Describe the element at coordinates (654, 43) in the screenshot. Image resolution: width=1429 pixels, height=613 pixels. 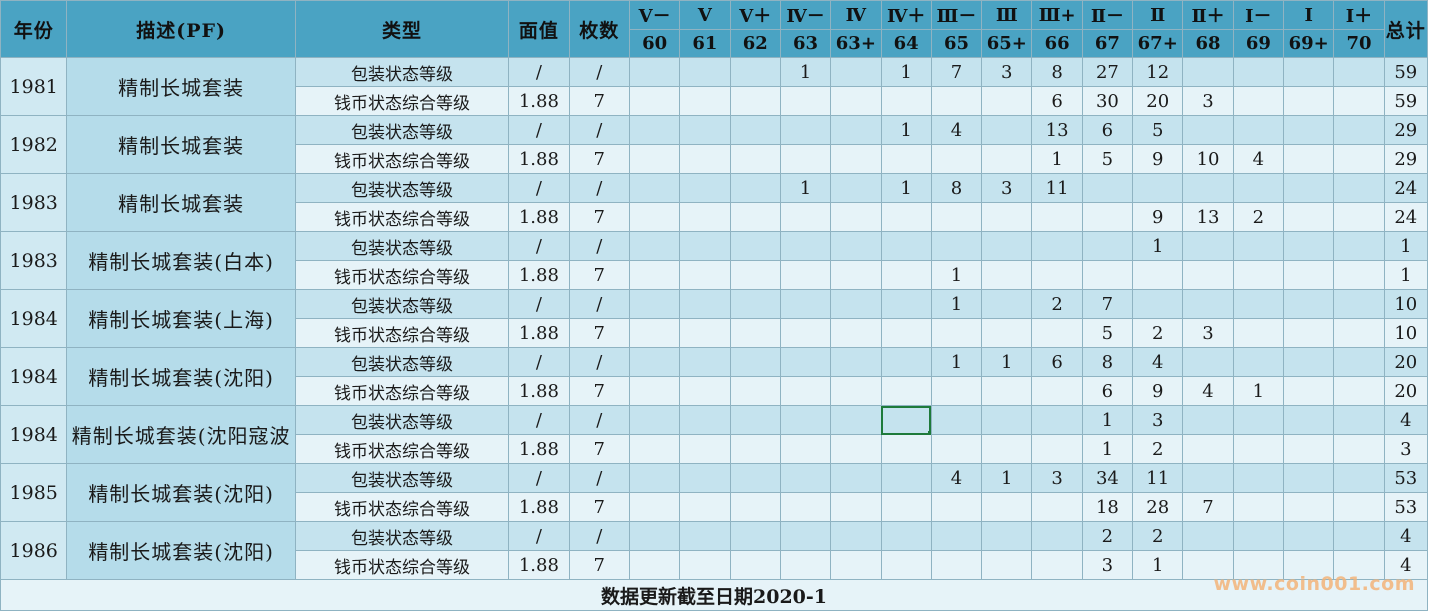
I see `header-grade-number: 60` at that location.